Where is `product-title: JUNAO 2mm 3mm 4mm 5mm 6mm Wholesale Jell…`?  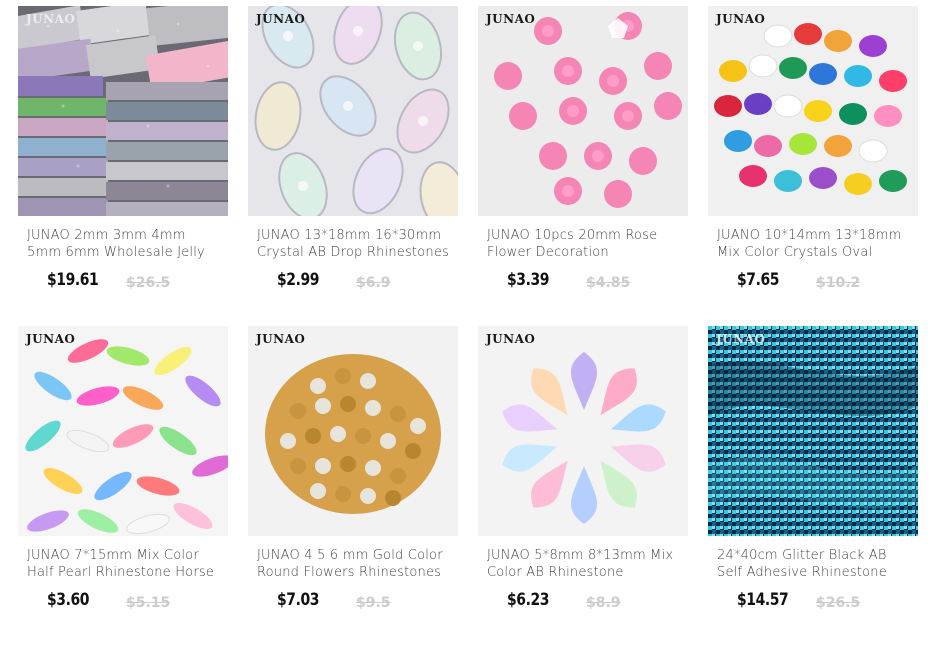
product-title: JUNAO 2mm 3mm 4mm 5mm 6mm Wholesale Jell… is located at coordinates (125, 244).